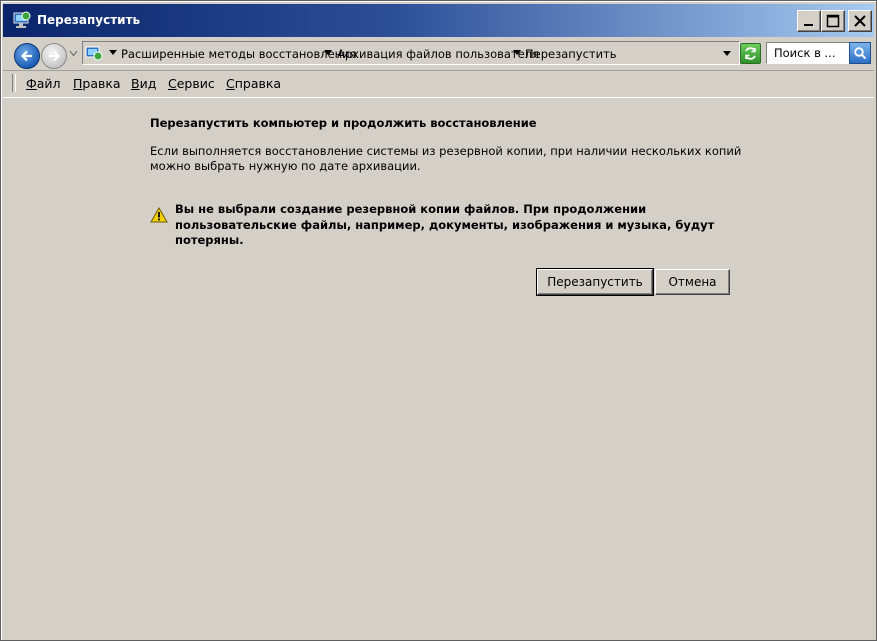 Image resolution: width=877 pixels, height=641 pixels. I want to click on breadcrumb-user-file-backup: Архивация файлов пользователя, so click(438, 54).